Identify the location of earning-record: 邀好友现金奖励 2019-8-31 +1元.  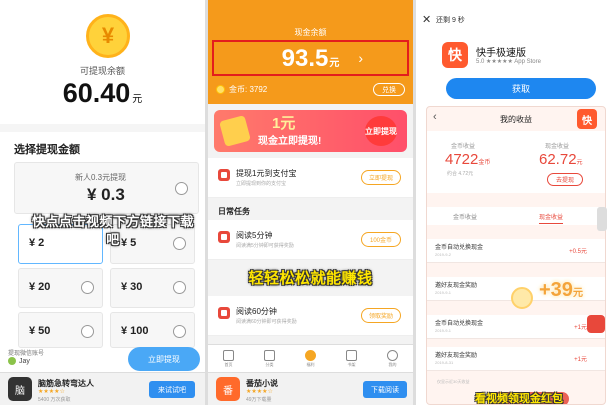
(516, 359).